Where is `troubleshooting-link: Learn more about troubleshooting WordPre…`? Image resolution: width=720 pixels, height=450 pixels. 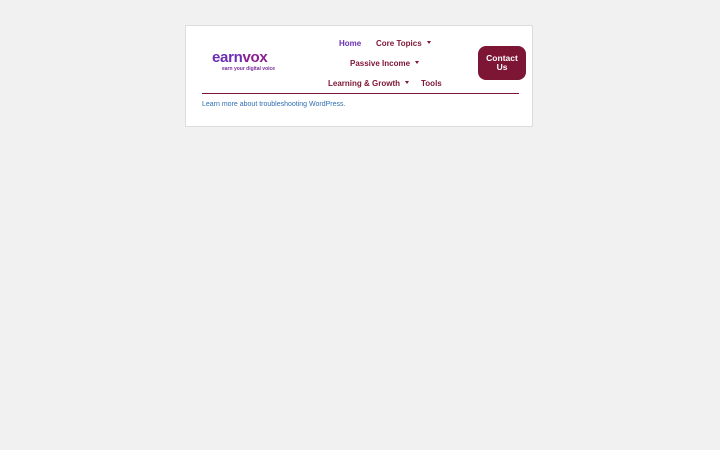 troubleshooting-link: Learn more about troubleshooting WordPre… is located at coordinates (273, 104).